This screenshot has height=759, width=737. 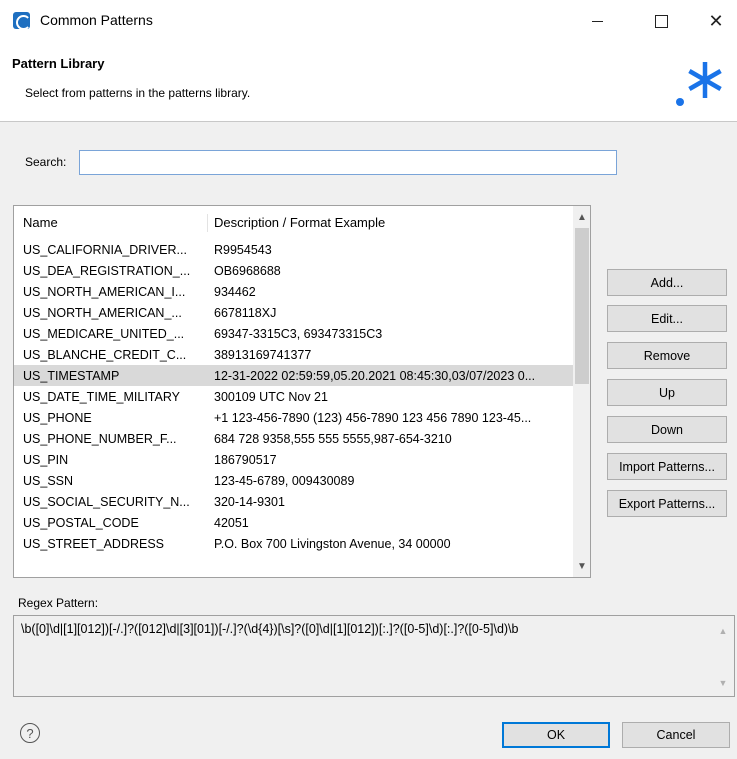 What do you see at coordinates (263, 354) in the screenshot?
I see `pattern-description-cell: 38913169741377` at bounding box center [263, 354].